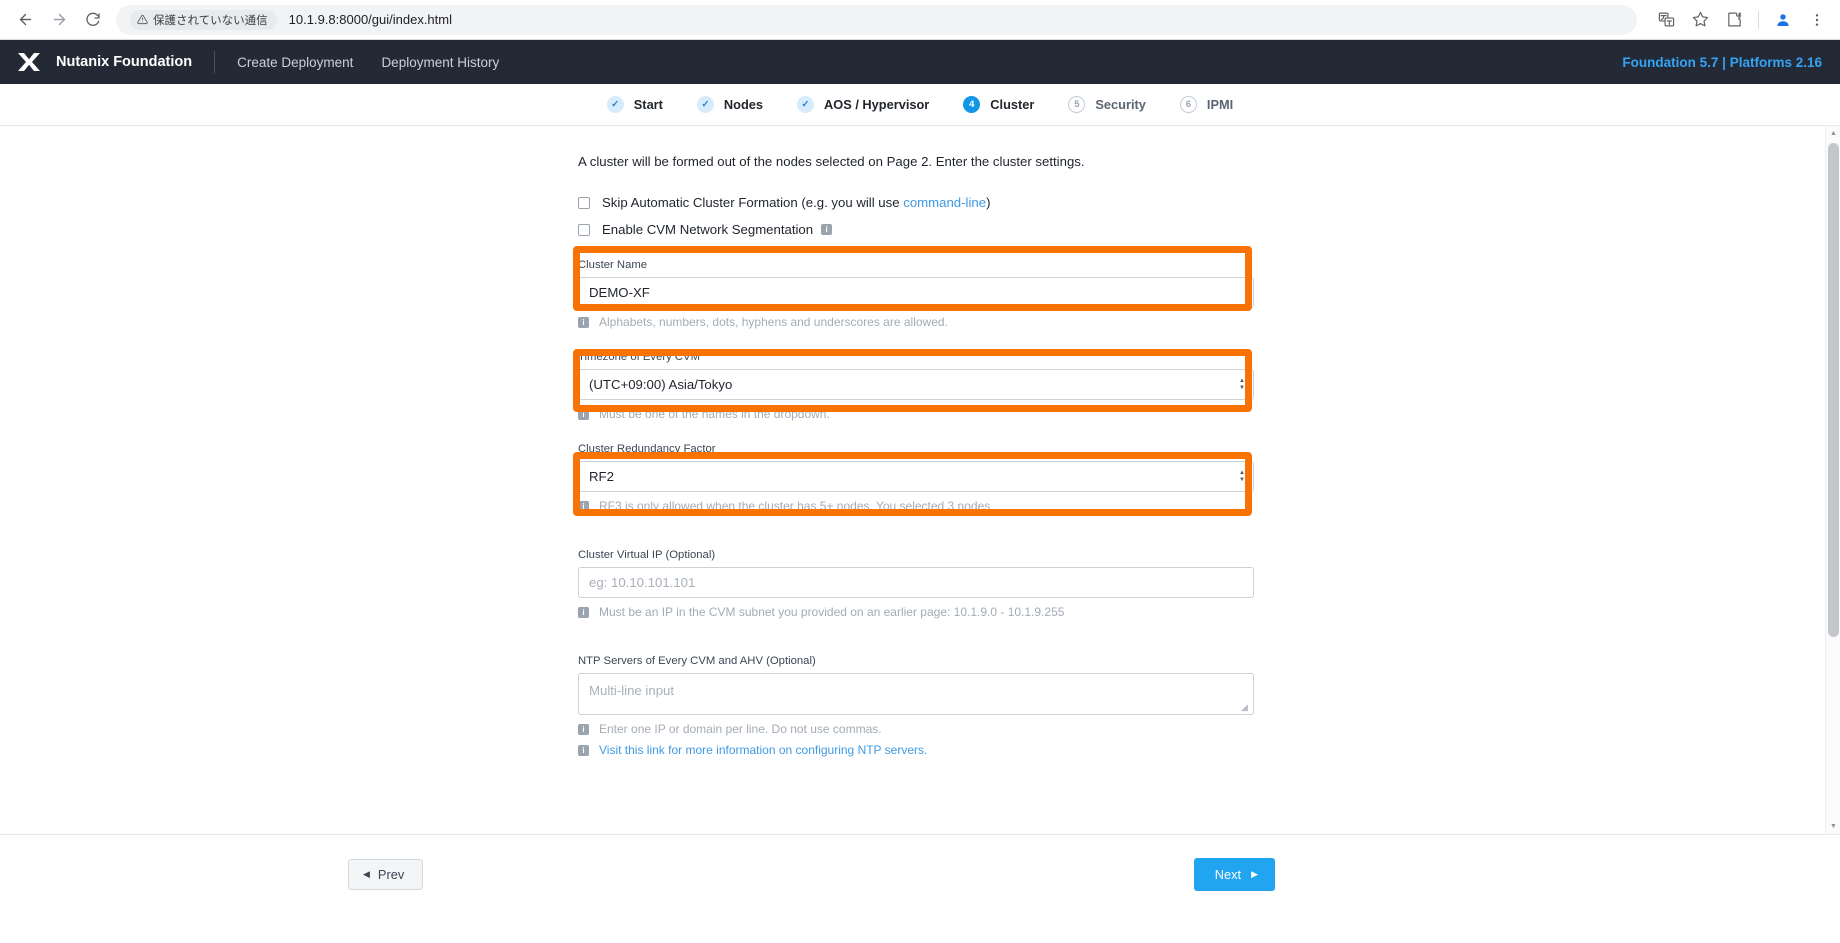 The image size is (1840, 943). I want to click on security-label: 保護されていない通信, so click(210, 20).